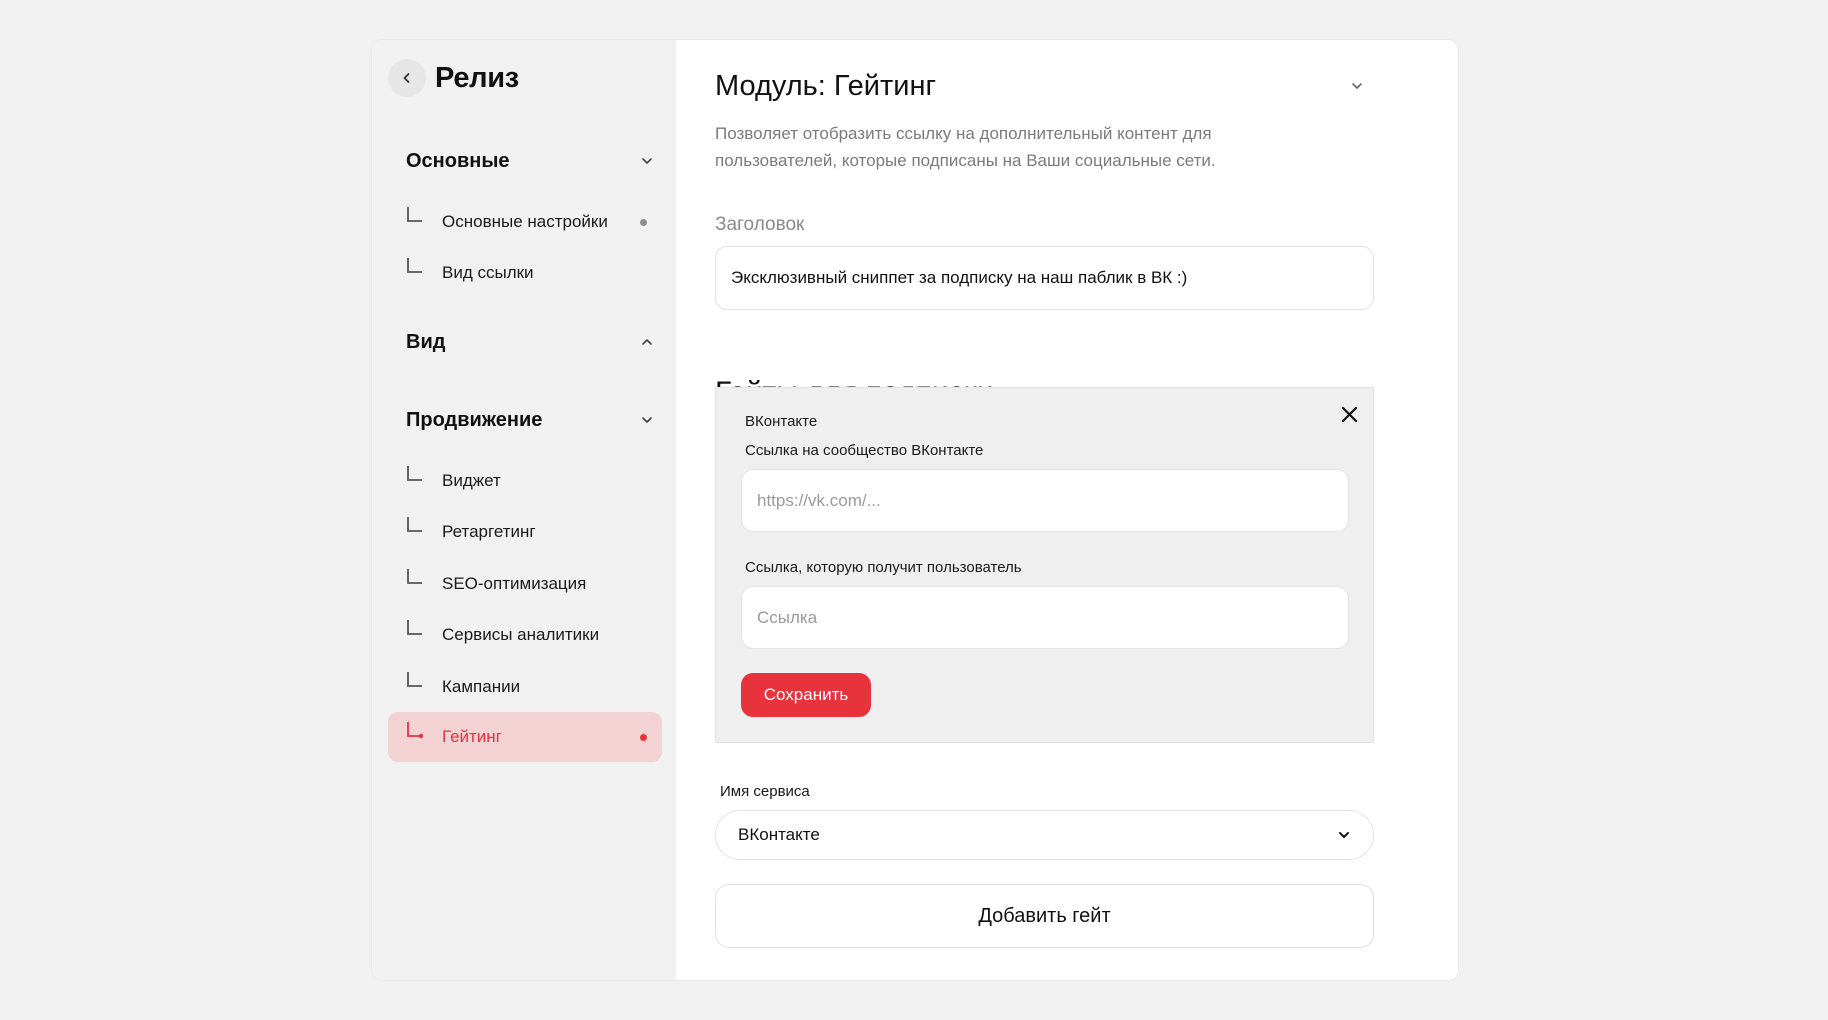  Describe the element at coordinates (426, 342) in the screenshot. I see `section-label: Вид` at that location.